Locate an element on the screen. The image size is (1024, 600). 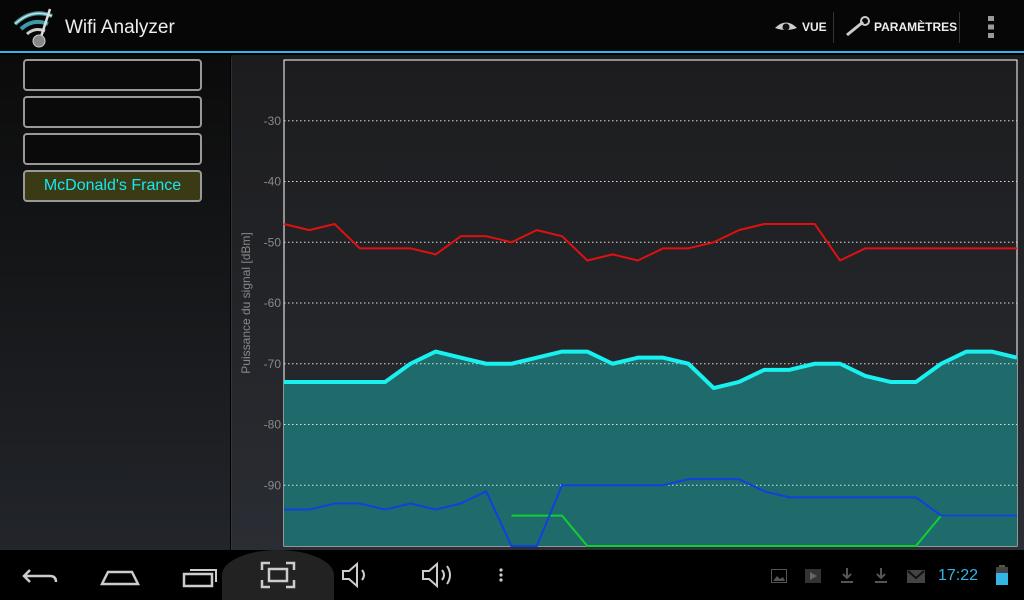
action-bar: Wifi Analyzer VUE PARAMÈTRES is located at coordinates (512, 26).